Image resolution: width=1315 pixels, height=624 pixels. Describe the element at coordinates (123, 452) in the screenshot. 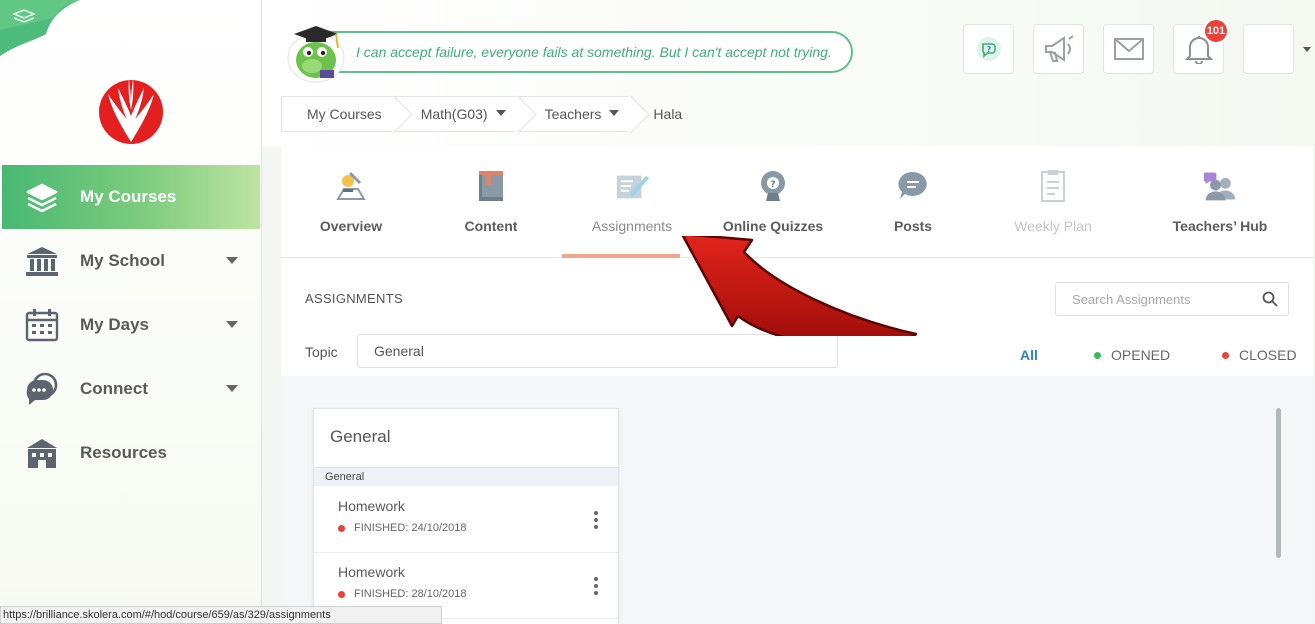

I see `sidebar-item-label: Resources` at that location.